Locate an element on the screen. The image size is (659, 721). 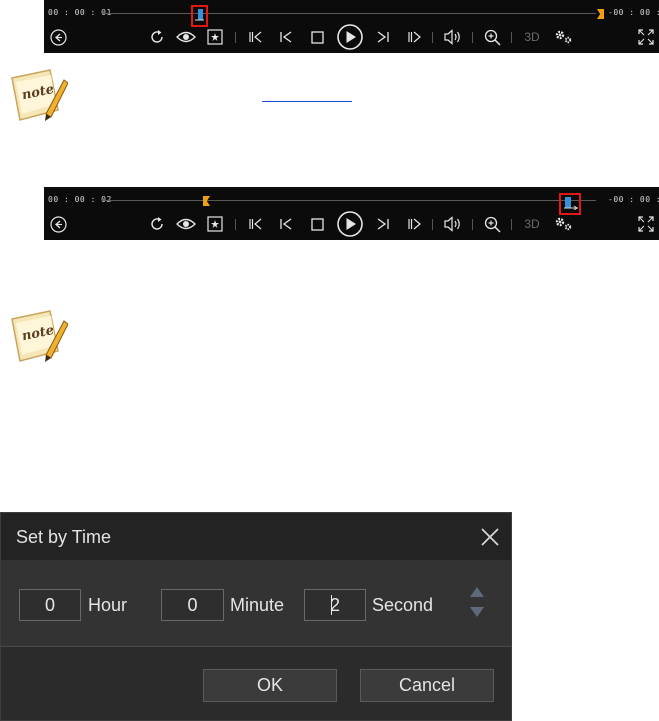
start-marker is located at coordinates (206, 201).